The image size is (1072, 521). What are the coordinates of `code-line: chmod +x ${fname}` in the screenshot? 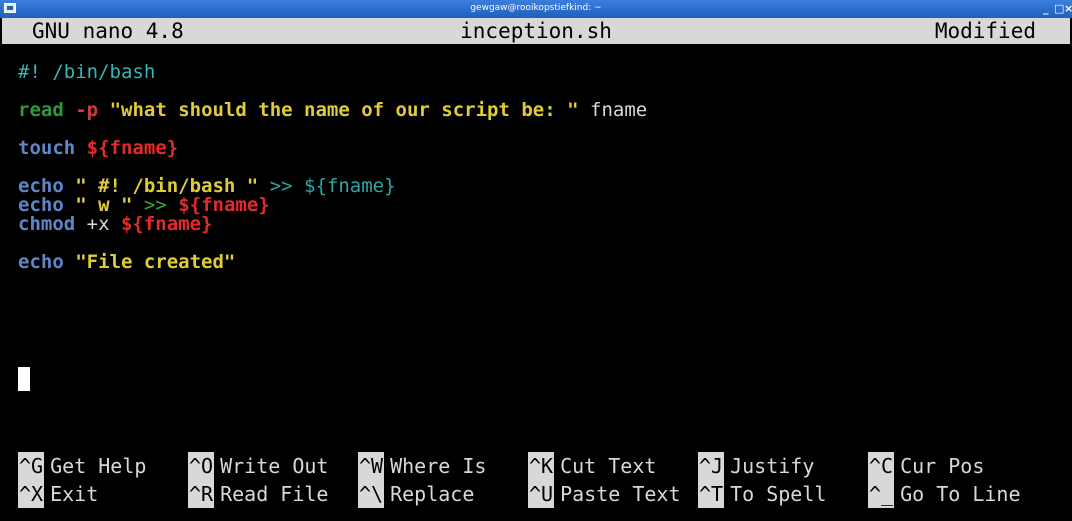 It's located at (332, 224).